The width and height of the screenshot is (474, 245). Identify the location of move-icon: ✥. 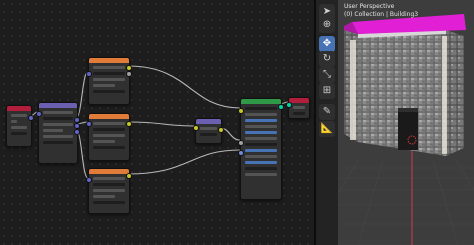
(327, 44).